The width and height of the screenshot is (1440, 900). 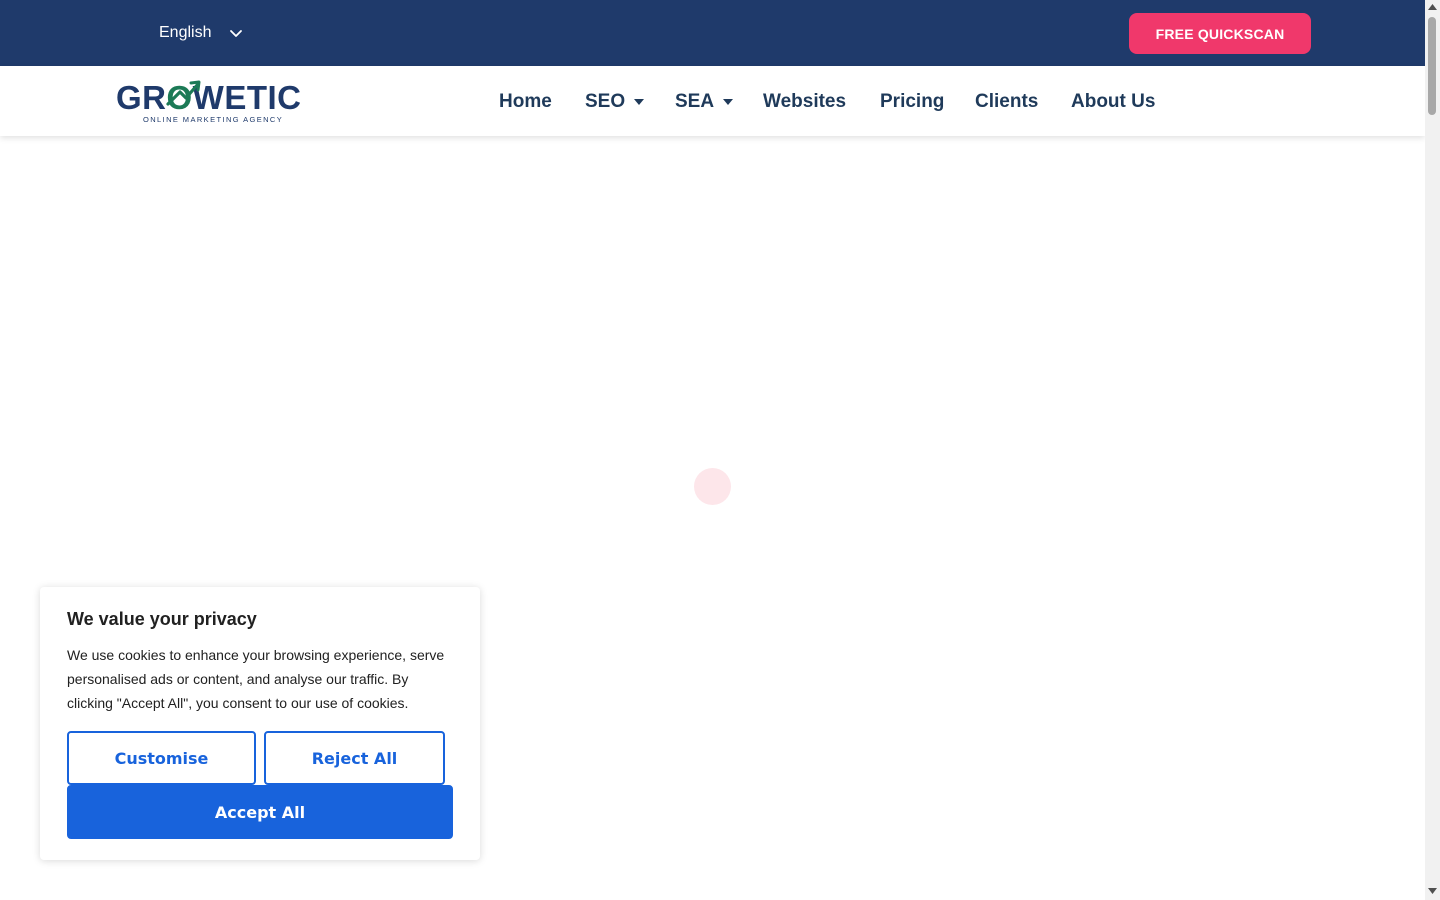 I want to click on growetic-logo: GROWETIC ONLINE MARKETING AGENCY, so click(x=208, y=102).